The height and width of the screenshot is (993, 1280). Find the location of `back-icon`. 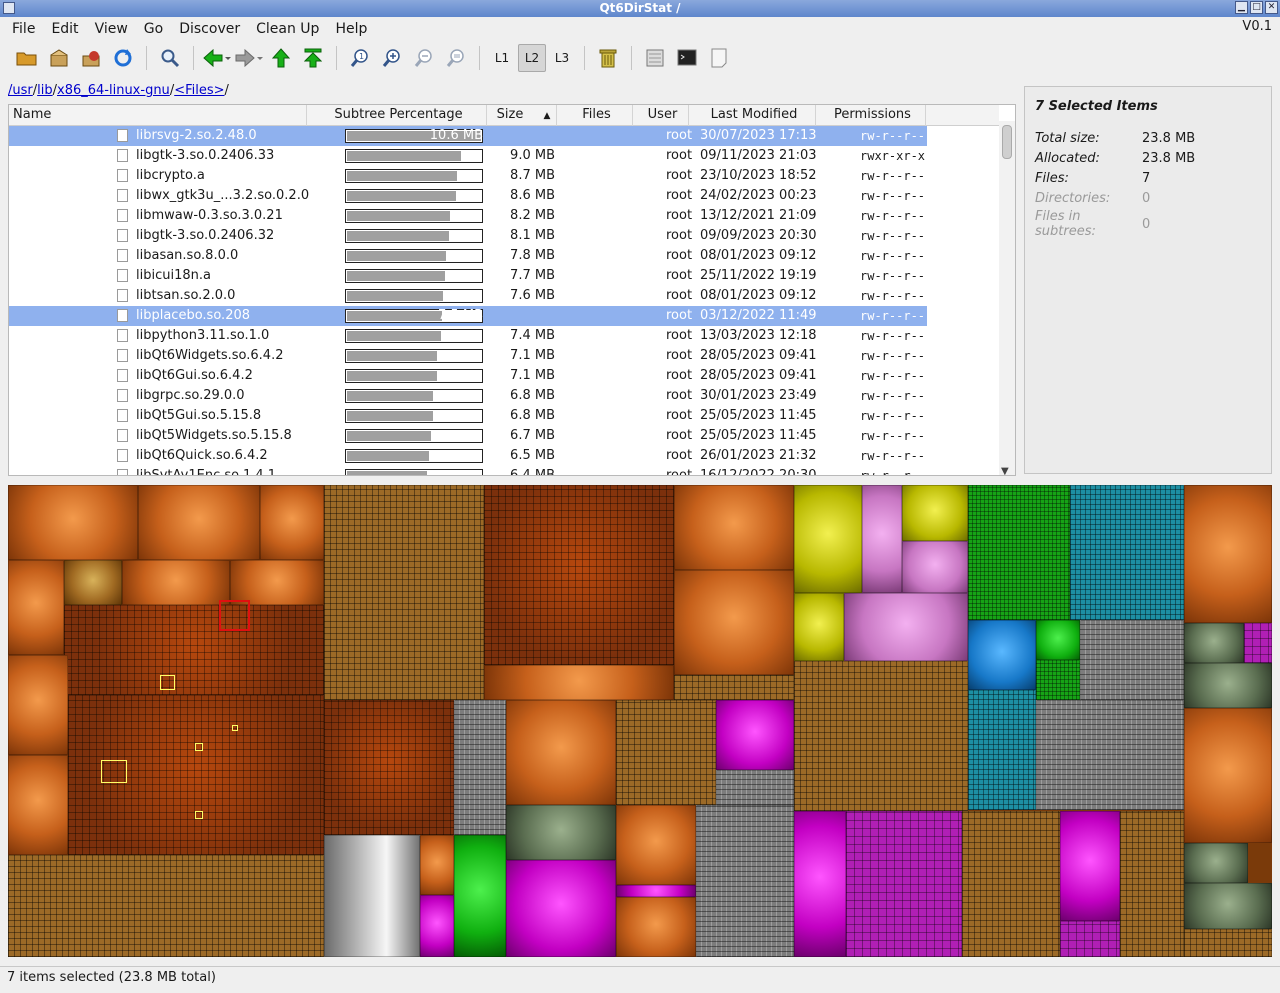

back-icon is located at coordinates (217, 58).